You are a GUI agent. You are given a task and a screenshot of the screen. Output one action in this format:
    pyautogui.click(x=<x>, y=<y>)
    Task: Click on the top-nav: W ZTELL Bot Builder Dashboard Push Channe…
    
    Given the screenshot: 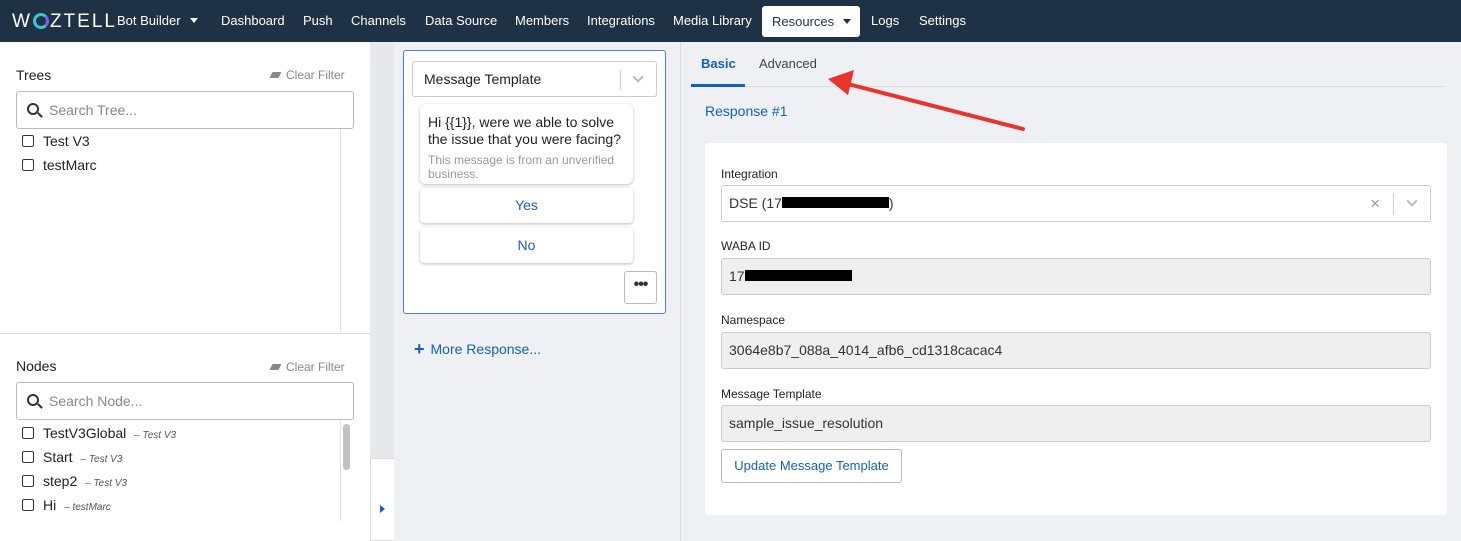 What is the action you would take?
    pyautogui.click(x=730, y=21)
    